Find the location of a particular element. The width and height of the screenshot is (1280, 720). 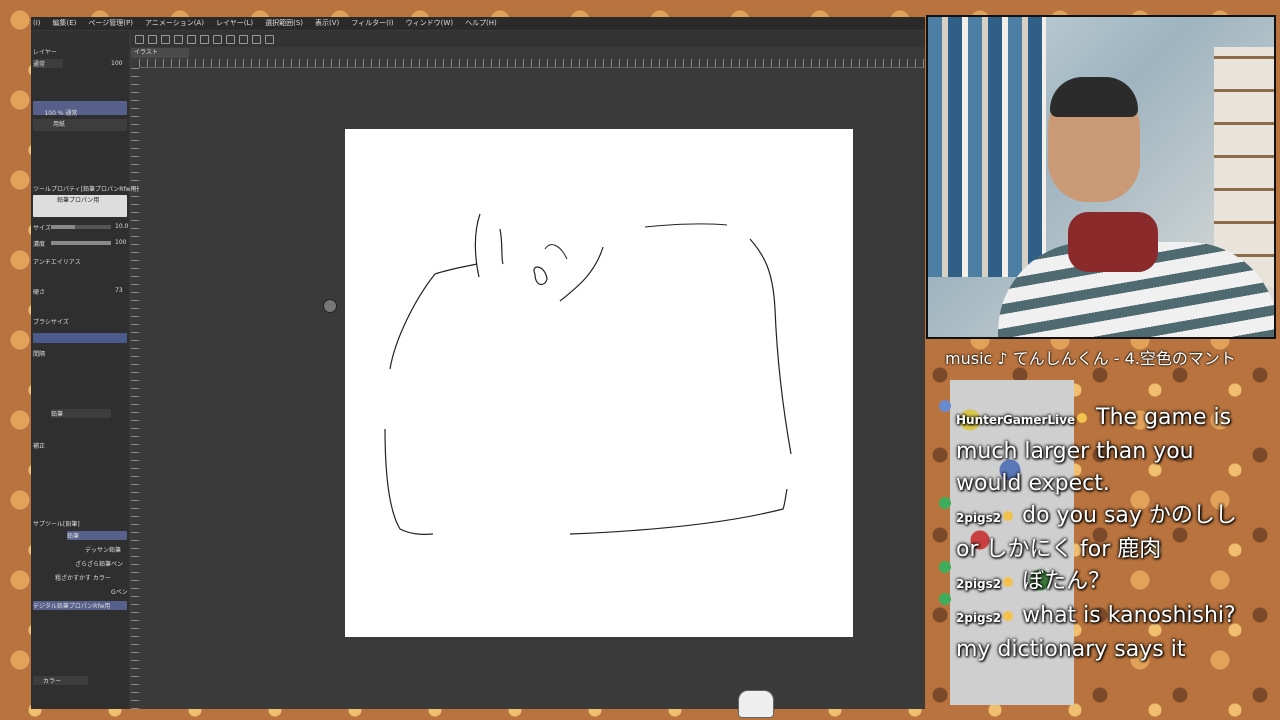

blend-mode-select: 通常 is located at coordinates (48, 63).